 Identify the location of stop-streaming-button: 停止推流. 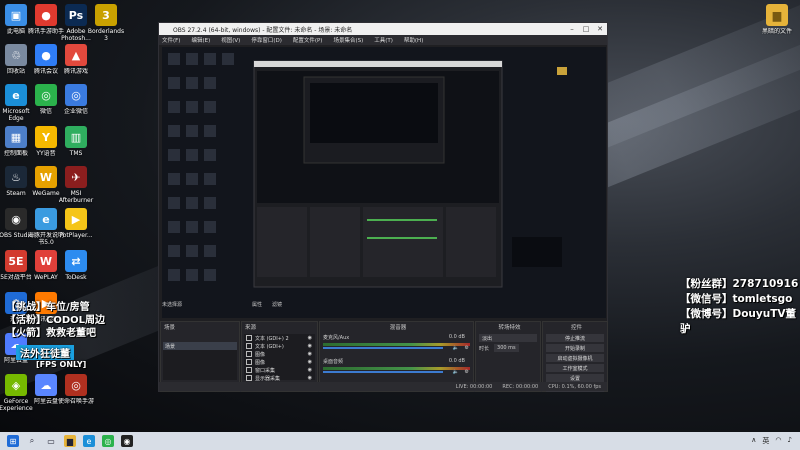
(575, 338).